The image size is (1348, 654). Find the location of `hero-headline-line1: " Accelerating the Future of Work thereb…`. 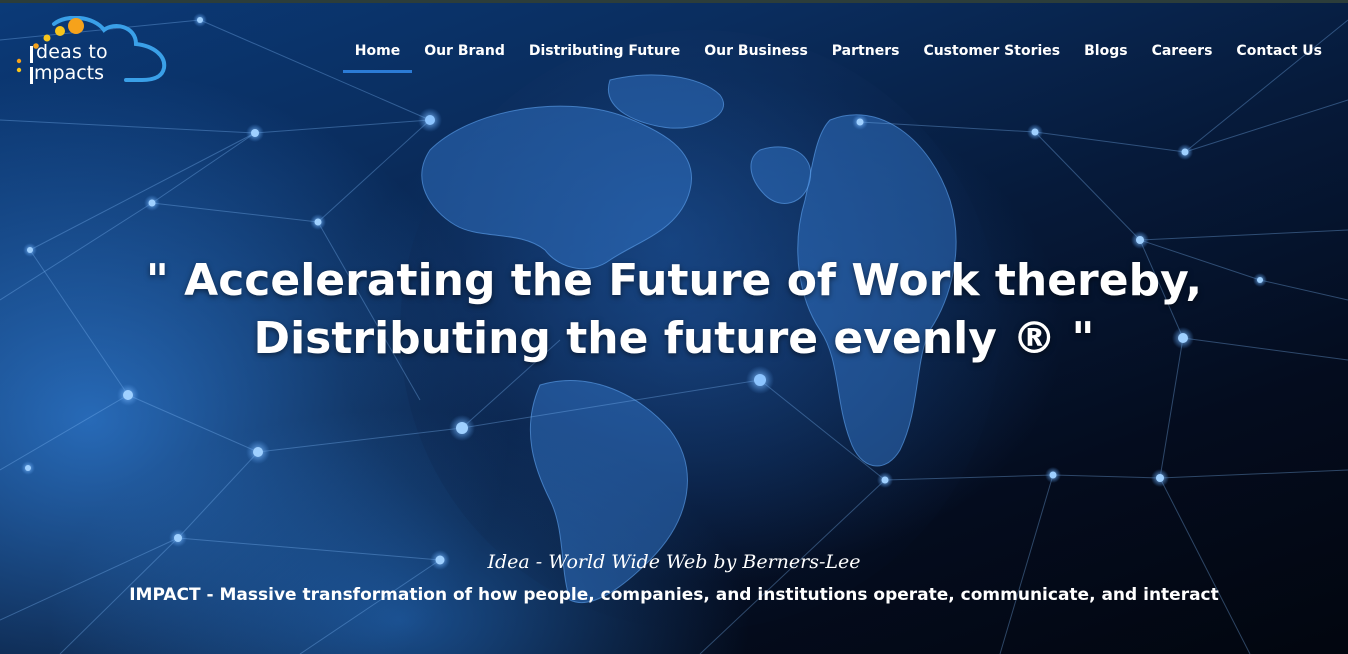

hero-headline-line1: " Accelerating the Future of Work thereb… is located at coordinates (674, 280).